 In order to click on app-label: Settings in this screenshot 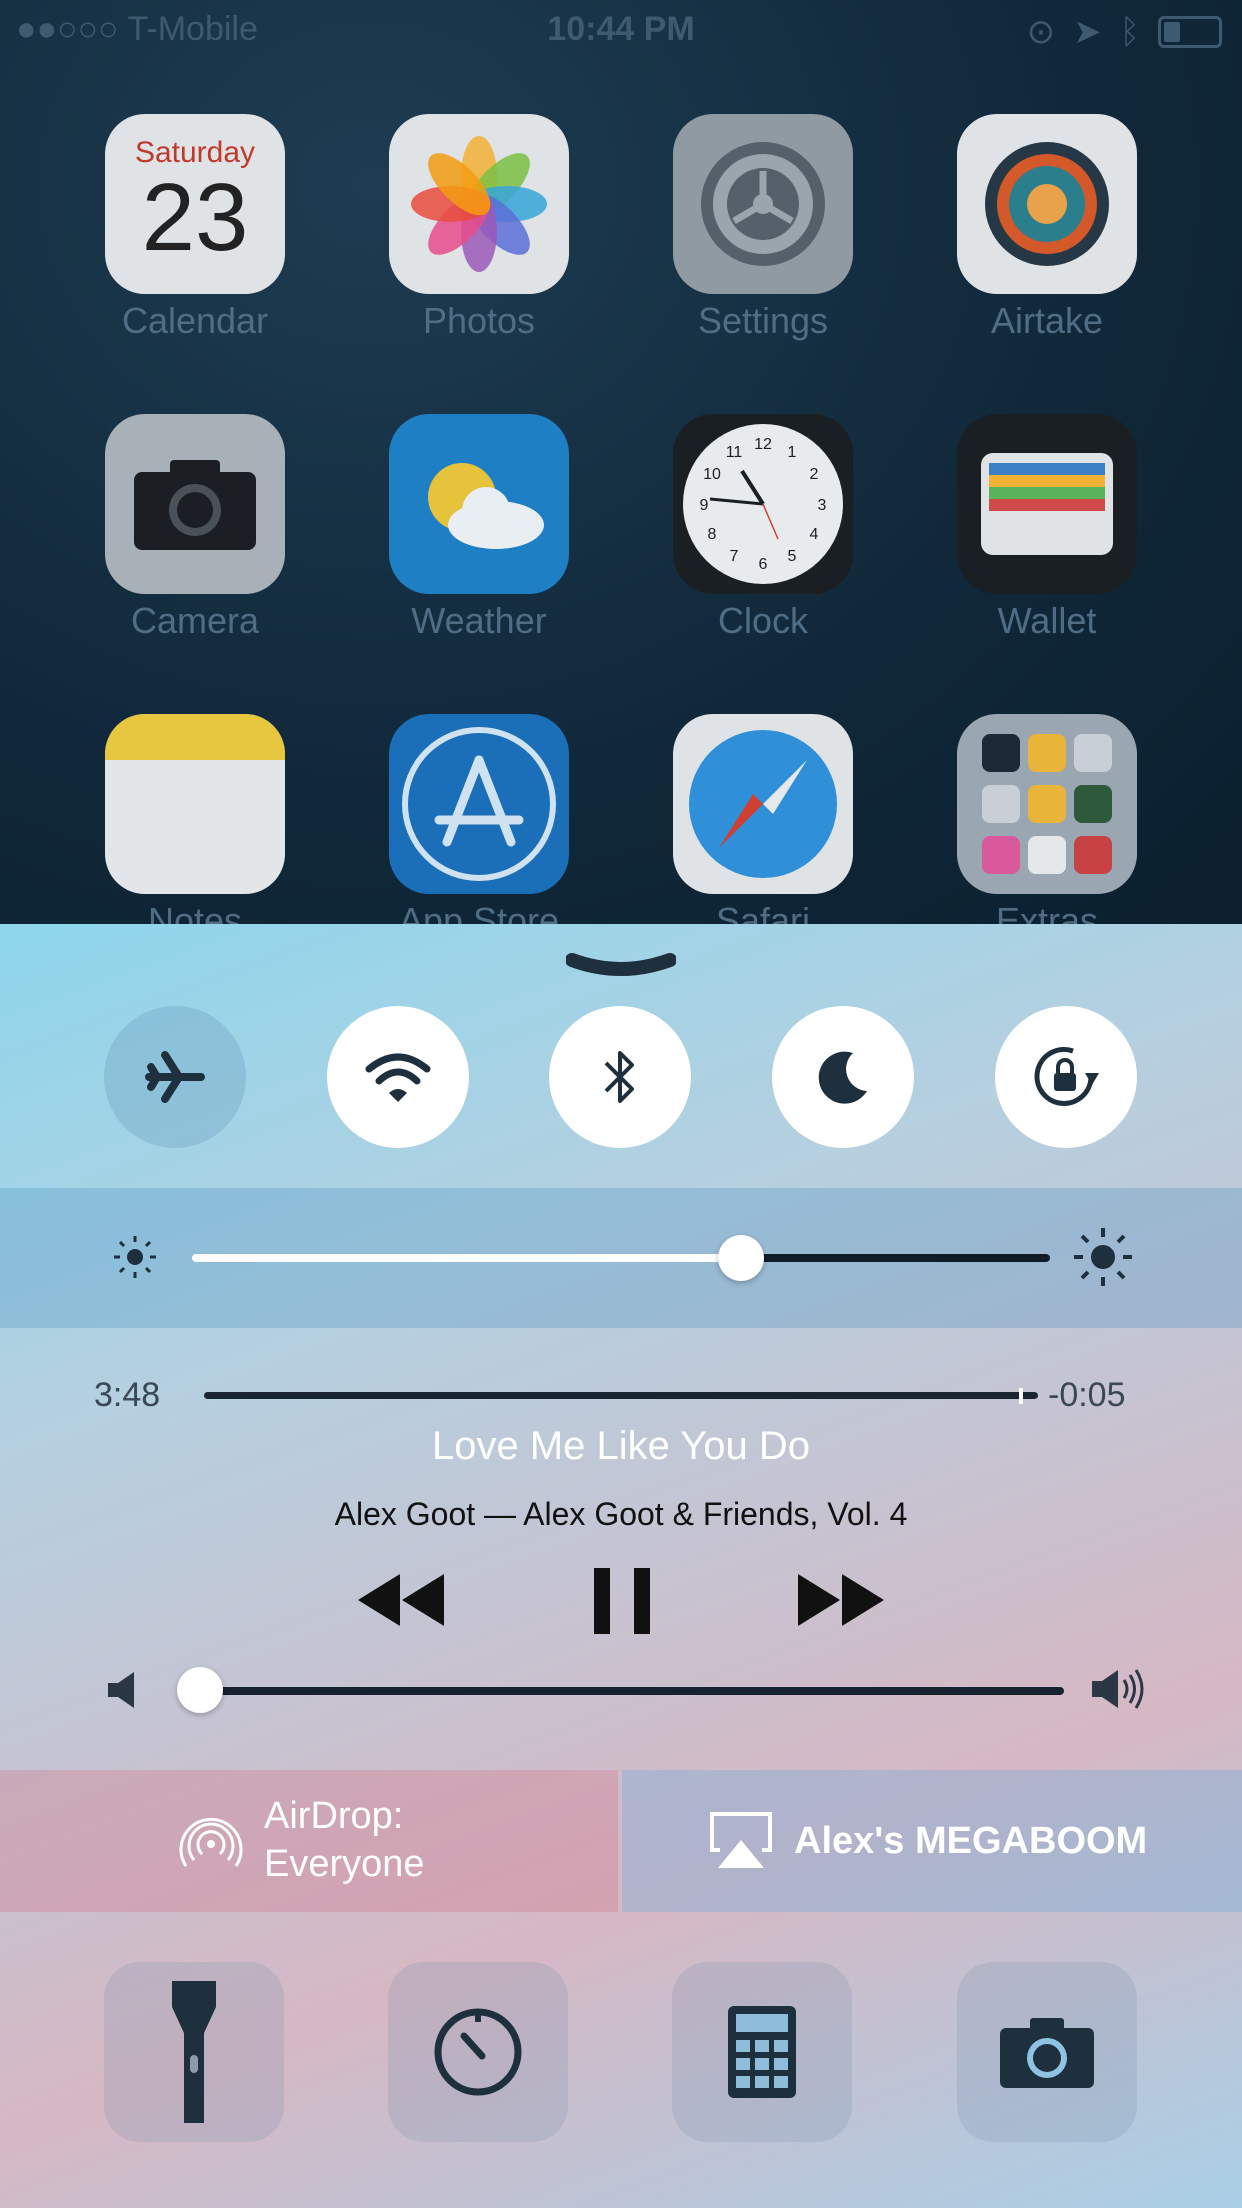, I will do `click(763, 320)`.